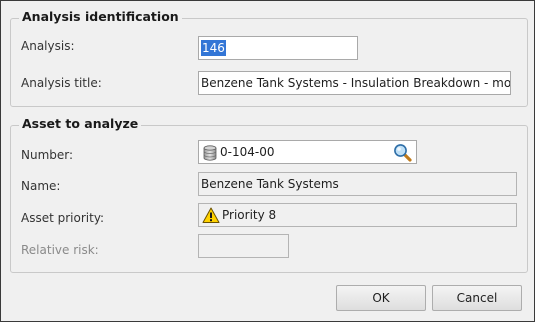  Describe the element at coordinates (211, 215) in the screenshot. I see `warning-icon` at that location.